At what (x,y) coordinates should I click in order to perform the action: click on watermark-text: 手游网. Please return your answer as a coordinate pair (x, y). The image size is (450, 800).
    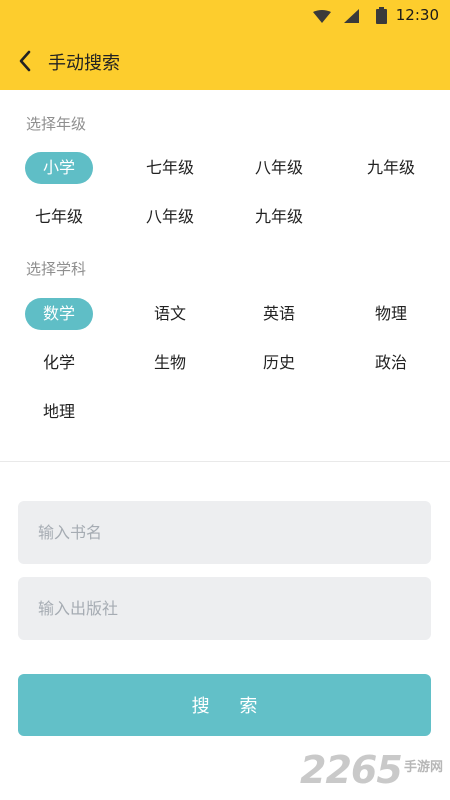
    Looking at the image, I should click on (424, 767).